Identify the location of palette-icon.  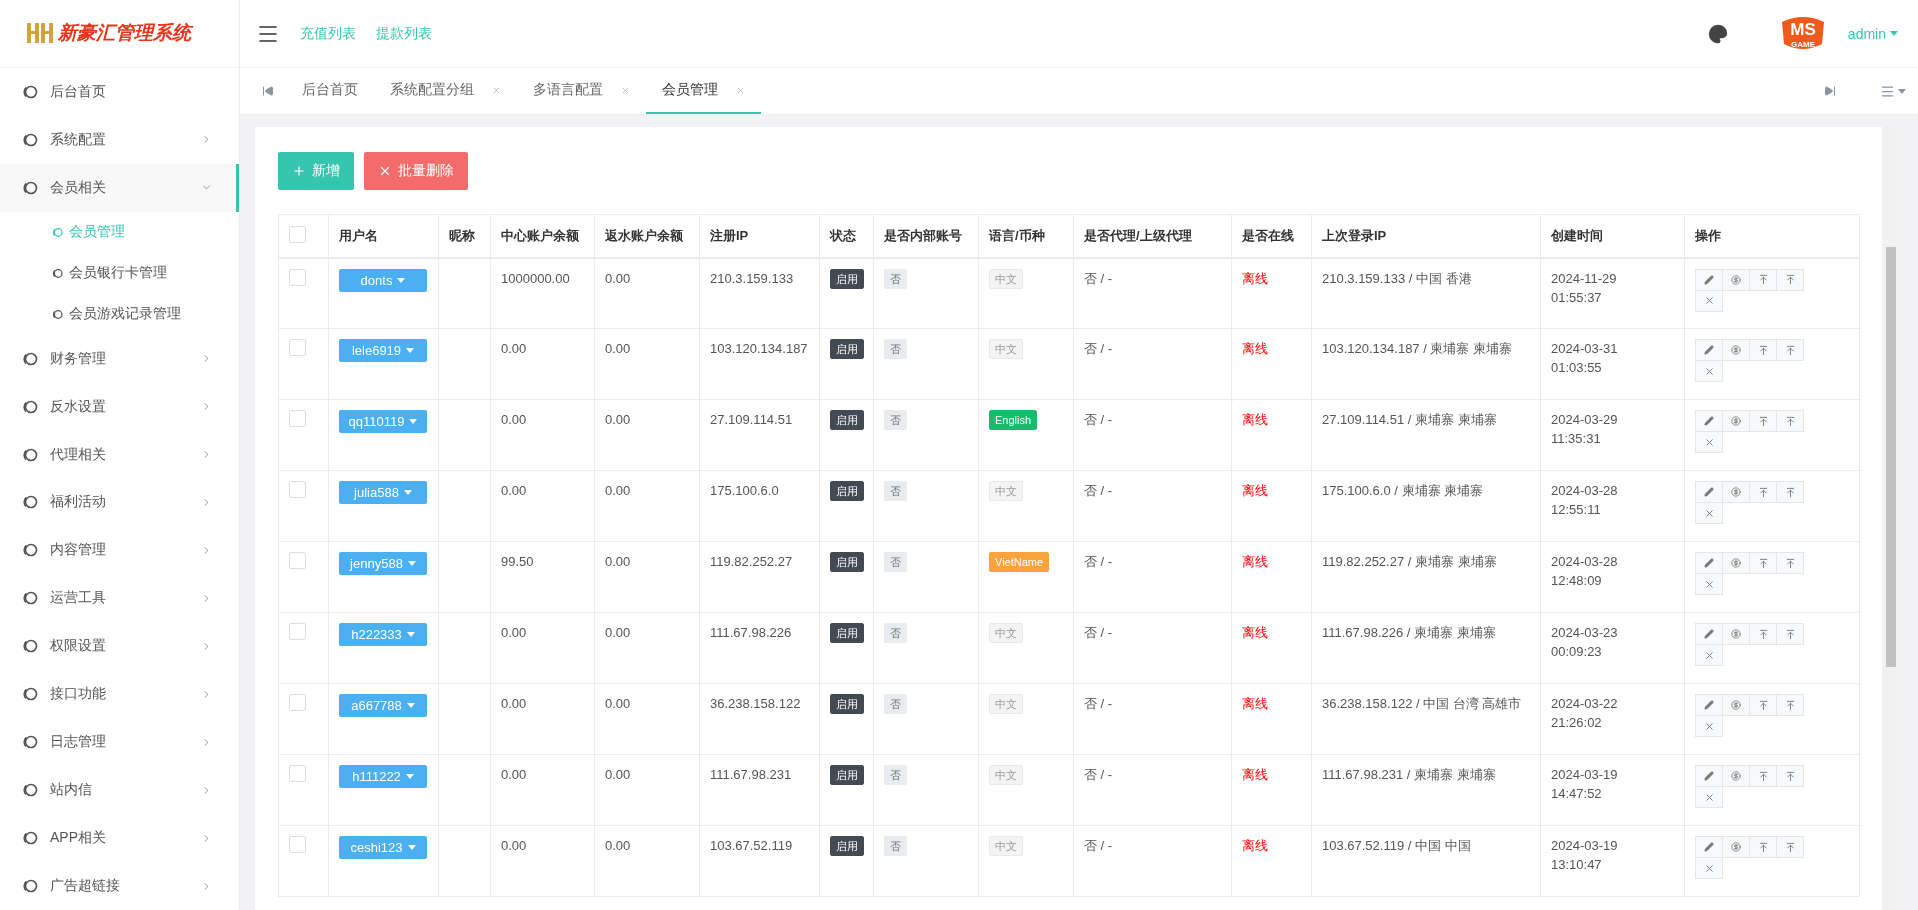
(1717, 33).